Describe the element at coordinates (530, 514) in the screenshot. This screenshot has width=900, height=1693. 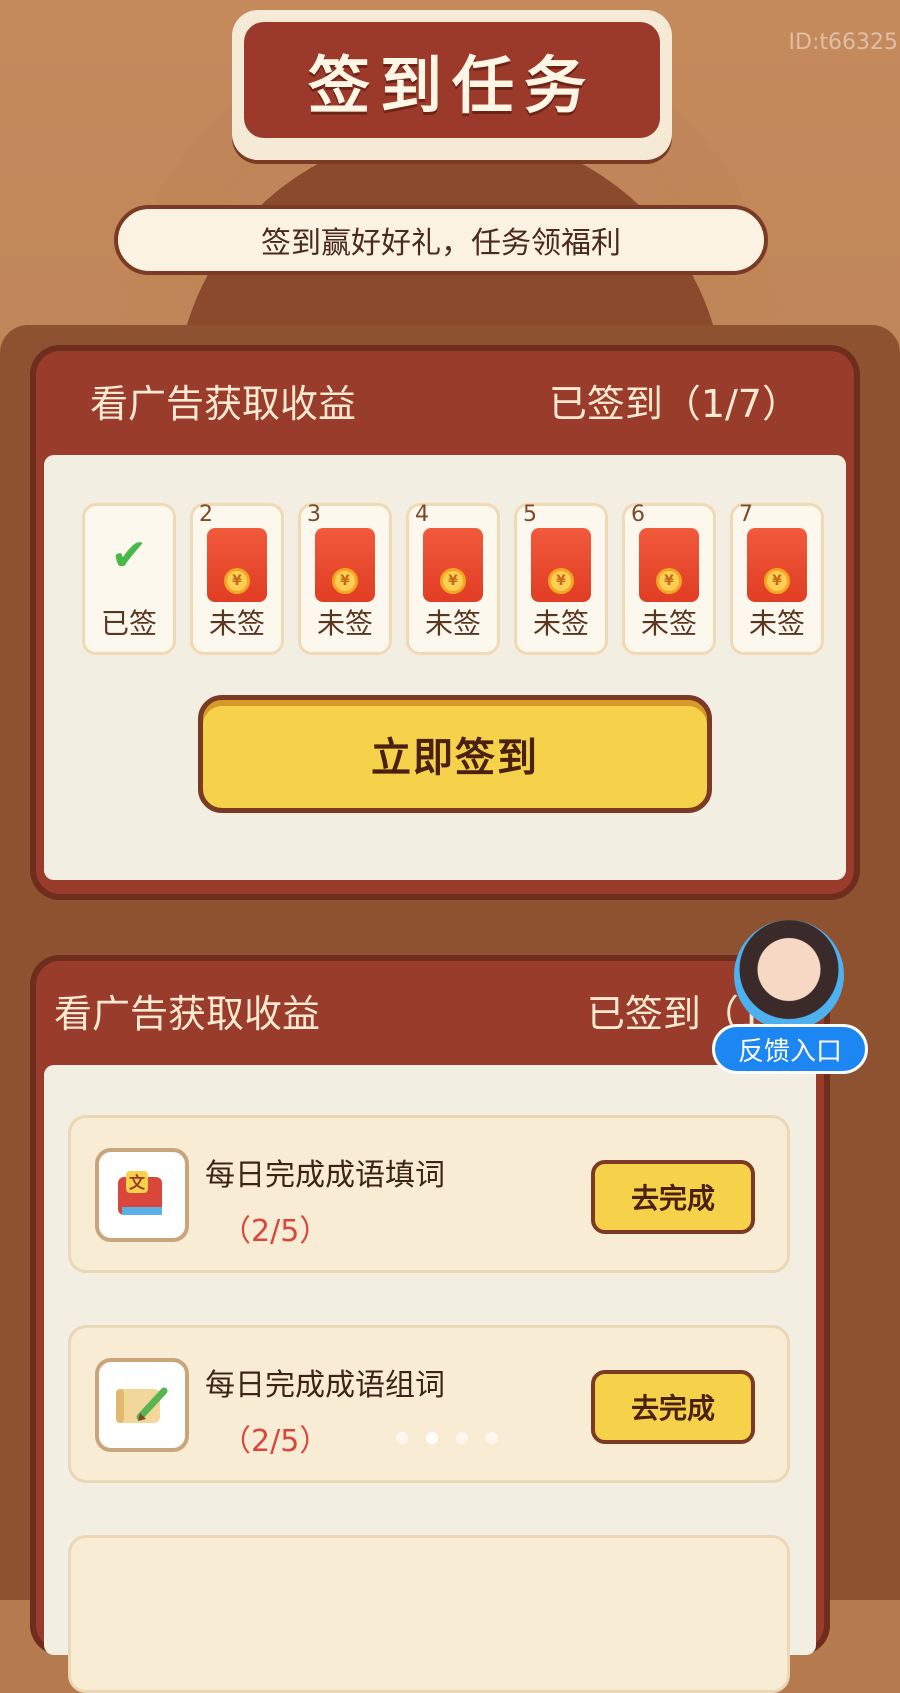
I see `day-number: 5` at that location.